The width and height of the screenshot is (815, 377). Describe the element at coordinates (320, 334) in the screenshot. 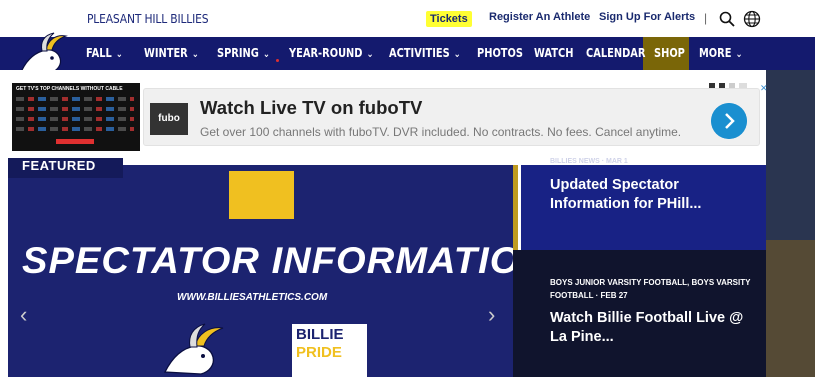

I see `badge-line1: BILLIE` at that location.